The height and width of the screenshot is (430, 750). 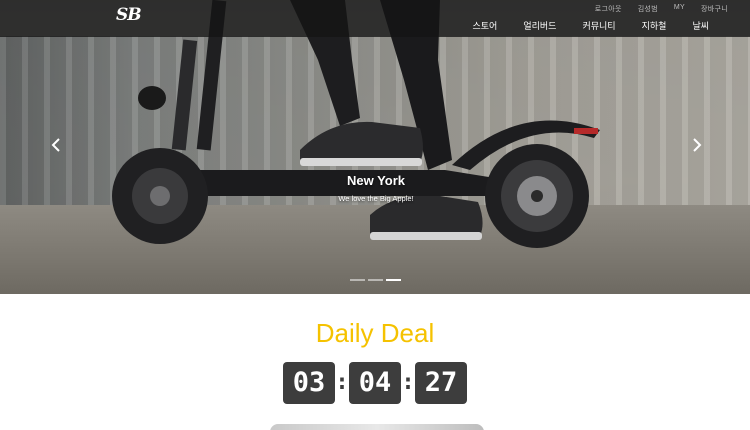 I want to click on util-my-link: MY, so click(x=679, y=9).